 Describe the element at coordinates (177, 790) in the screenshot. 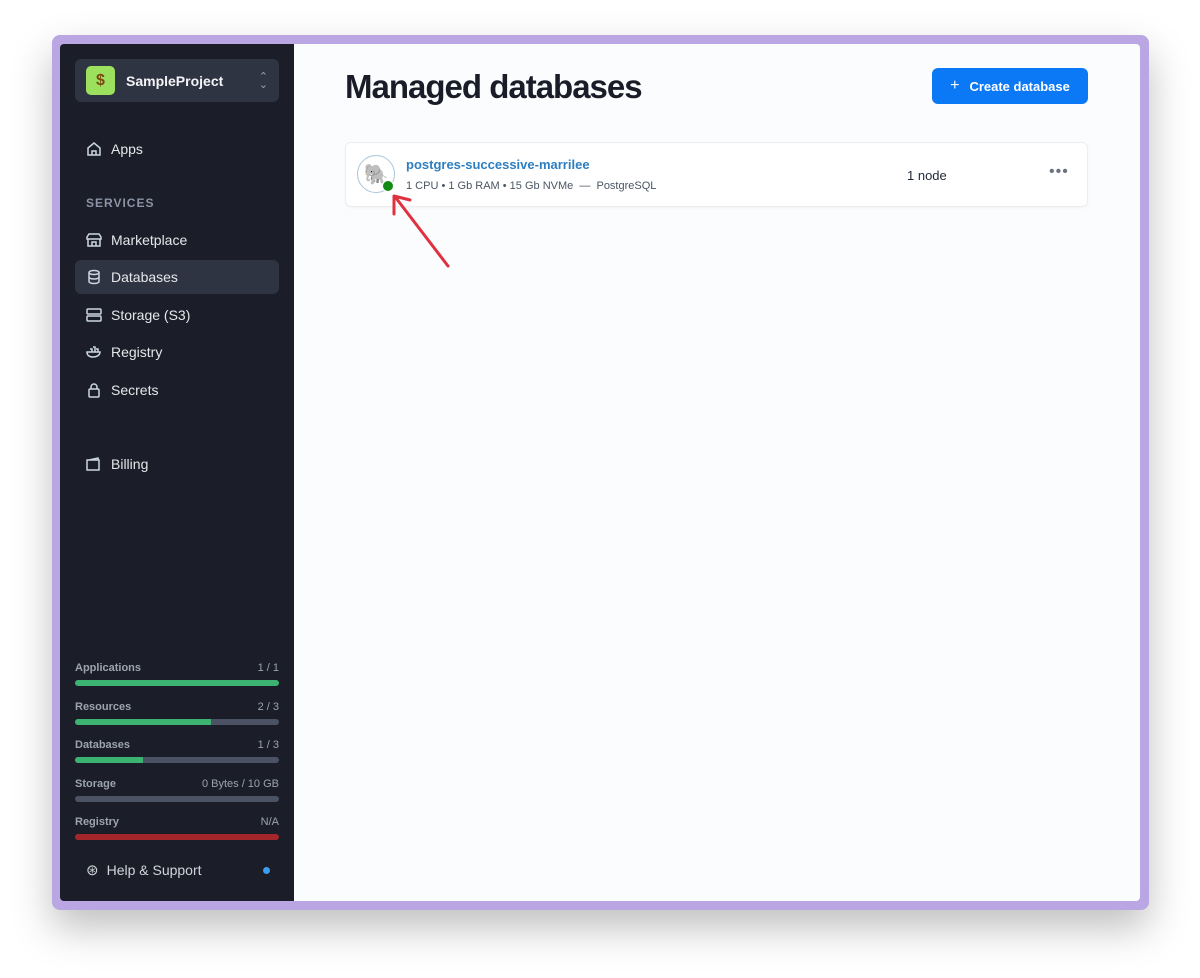

I see `usage-meter-storage: Storage 0 Bytes / 10 GB` at that location.